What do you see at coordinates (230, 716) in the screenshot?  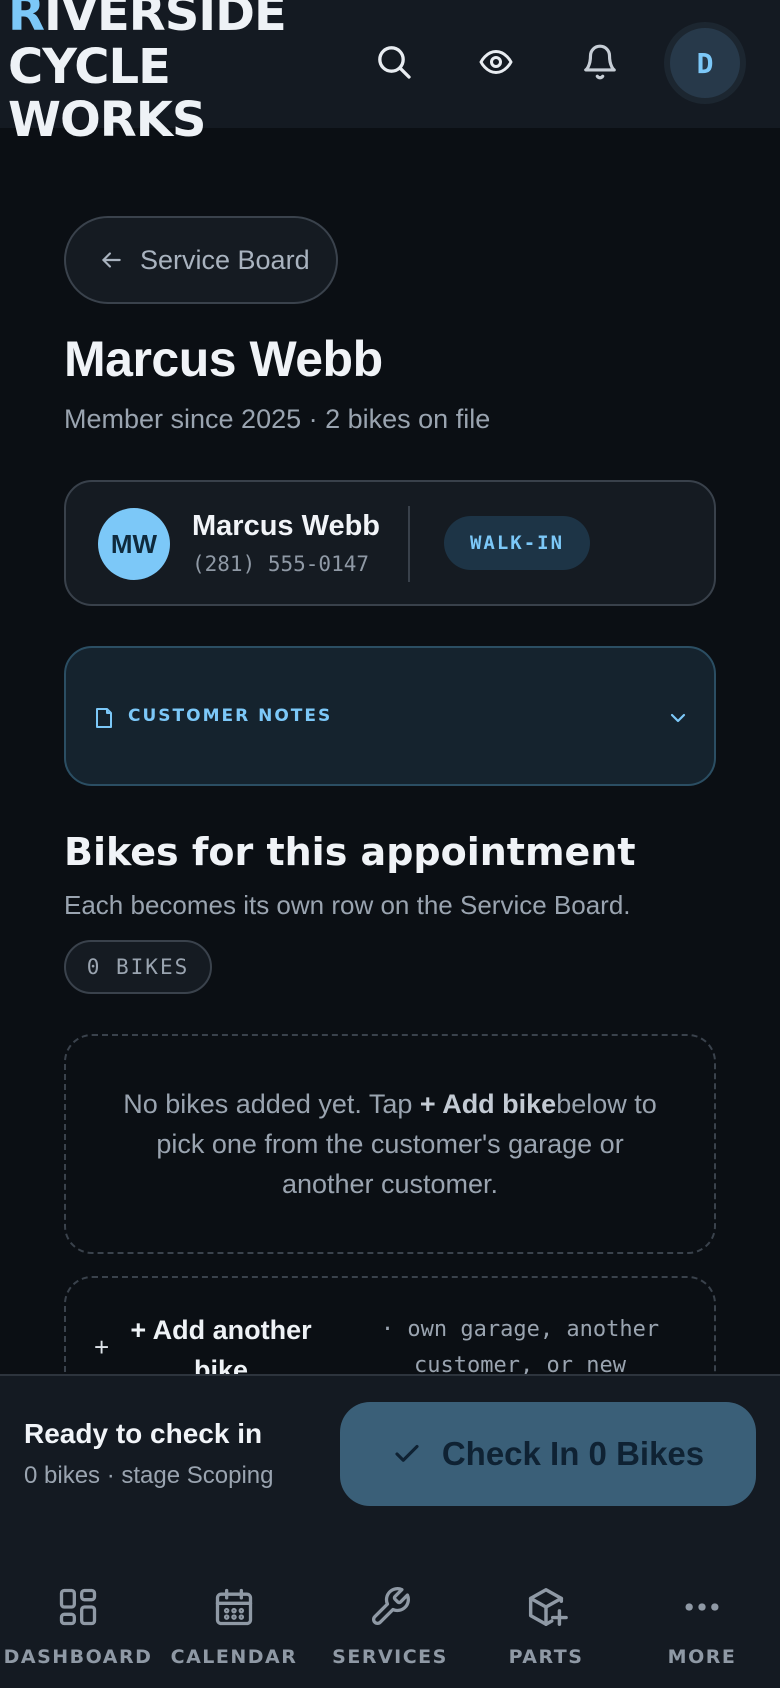 I see `customer-notes-label: CUSTOMER NOTES` at bounding box center [230, 716].